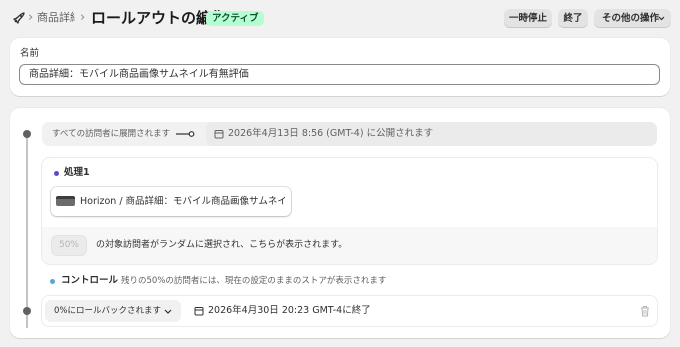 This screenshot has width=680, height=347. What do you see at coordinates (19, 18) in the screenshot?
I see `rollout-icon` at bounding box center [19, 18].